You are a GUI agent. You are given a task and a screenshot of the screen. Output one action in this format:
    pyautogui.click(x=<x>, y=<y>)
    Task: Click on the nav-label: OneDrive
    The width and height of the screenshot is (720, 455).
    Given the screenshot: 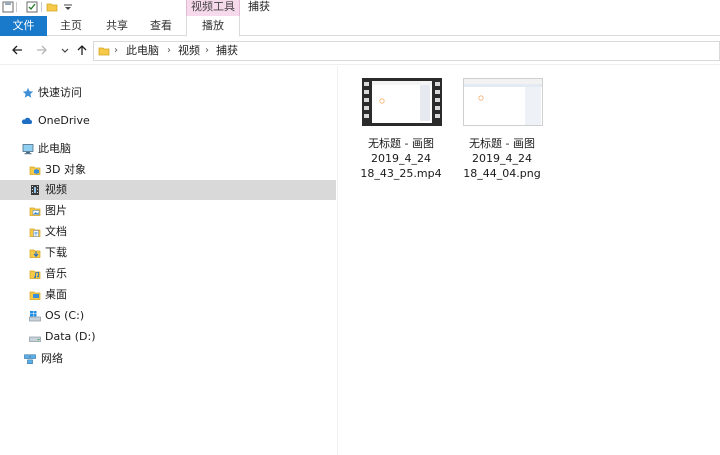 What is the action you would take?
    pyautogui.click(x=64, y=120)
    